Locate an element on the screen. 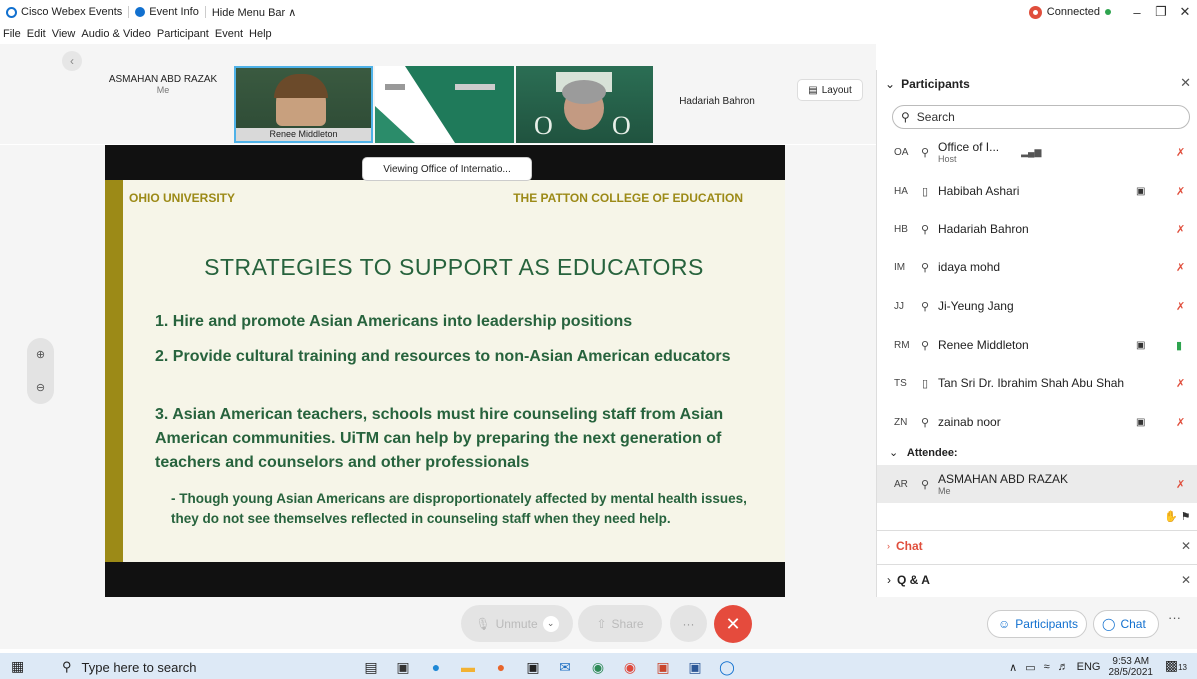 The height and width of the screenshot is (679, 1197). slide-thumbnail-icon is located at coordinates (444, 104).